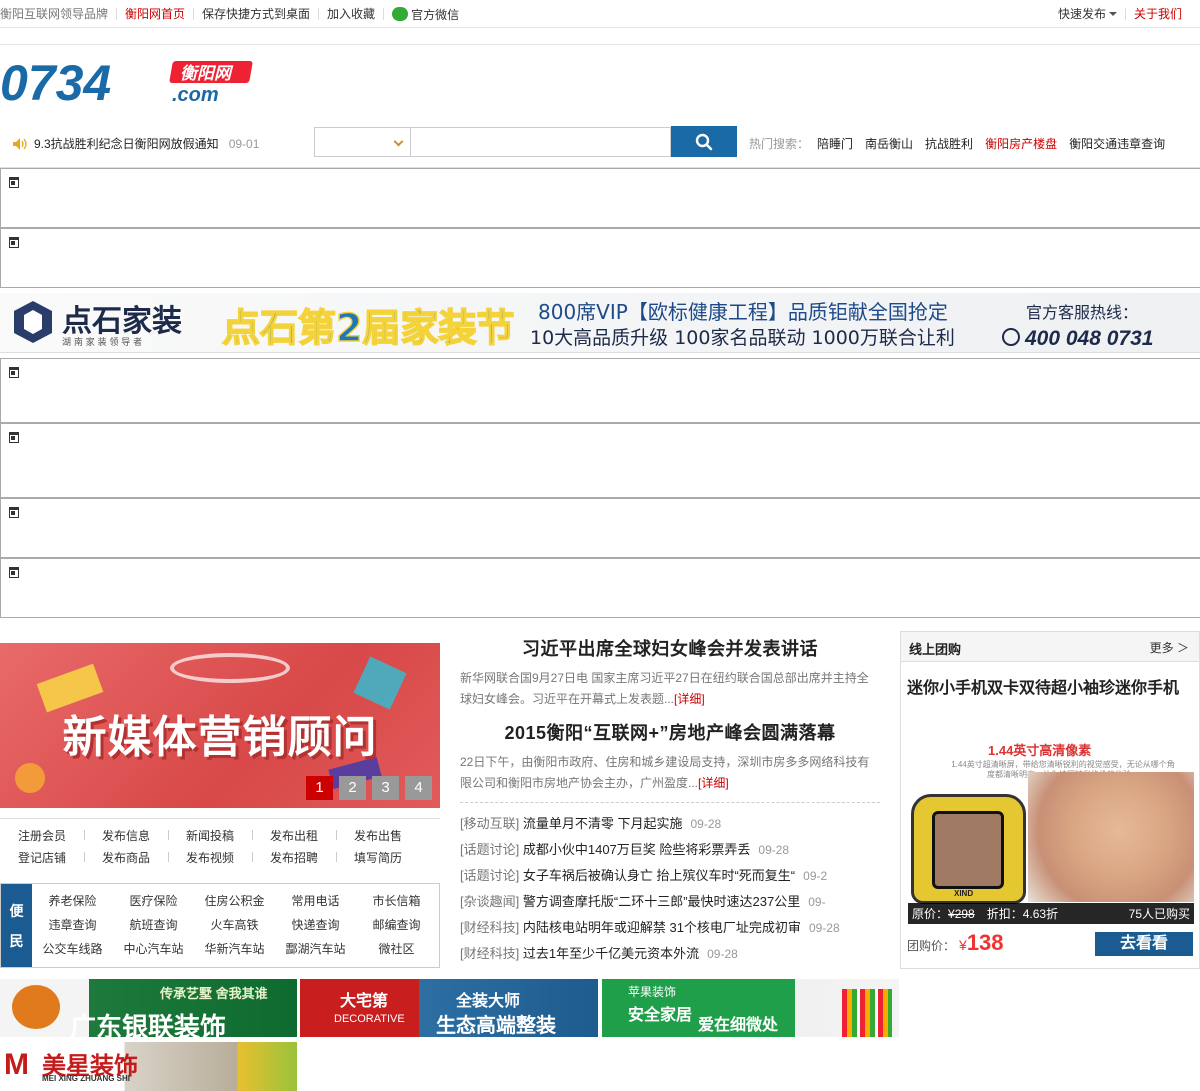  Describe the element at coordinates (126, 143) in the screenshot. I see `notice-text: 9.3抗战胜利纪念日衡阳网放假通知` at that location.